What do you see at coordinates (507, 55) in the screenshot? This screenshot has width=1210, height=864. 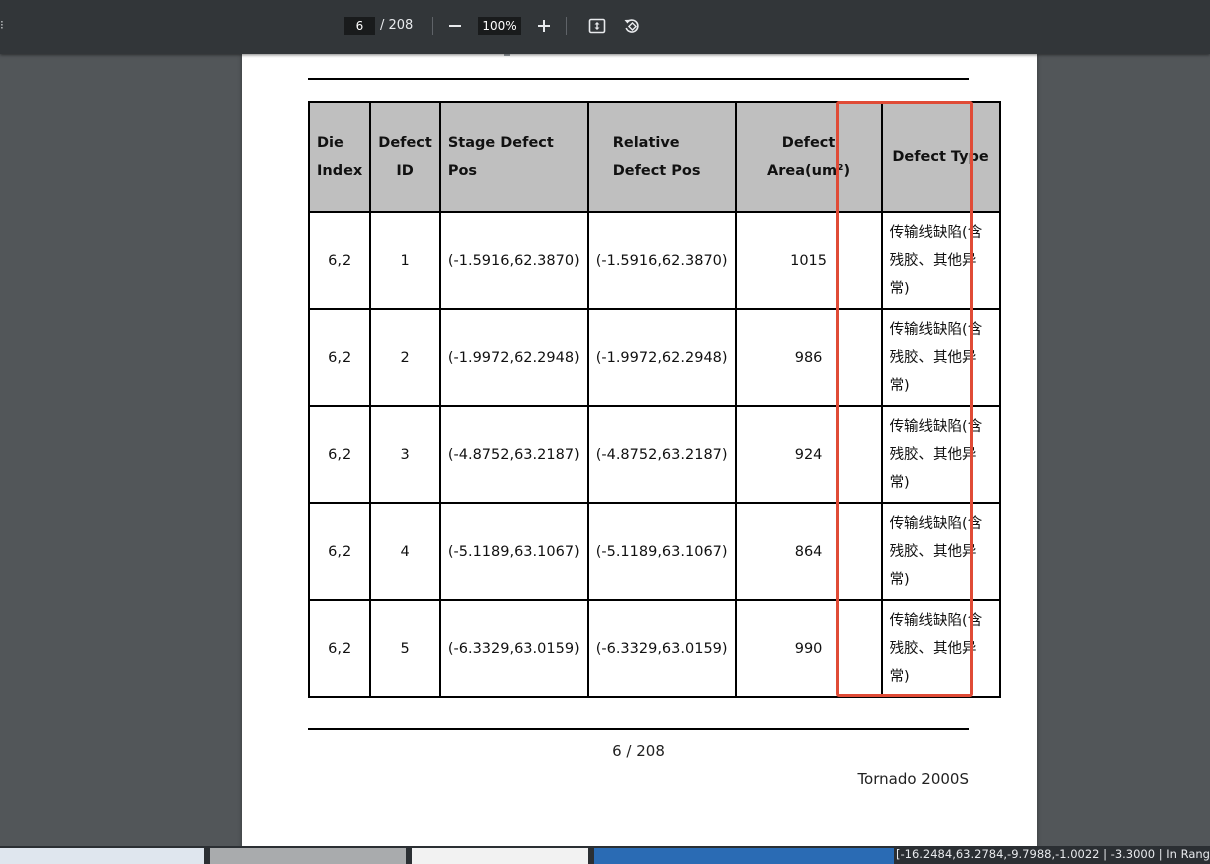 I see `page-marker` at bounding box center [507, 55].